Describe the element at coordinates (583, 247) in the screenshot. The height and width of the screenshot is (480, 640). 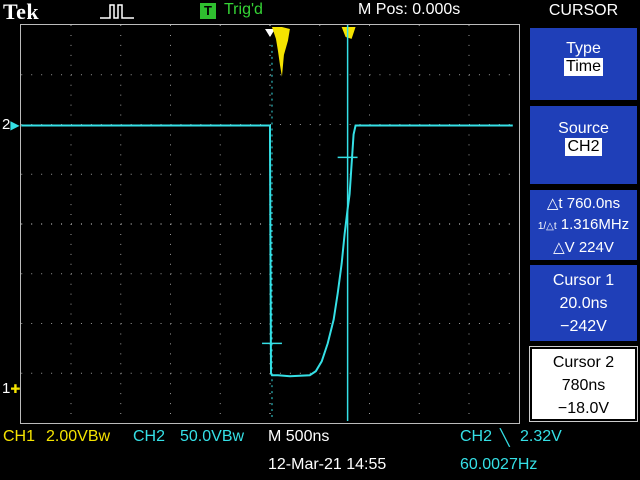
I see `delta-voltage: △V 224V` at that location.